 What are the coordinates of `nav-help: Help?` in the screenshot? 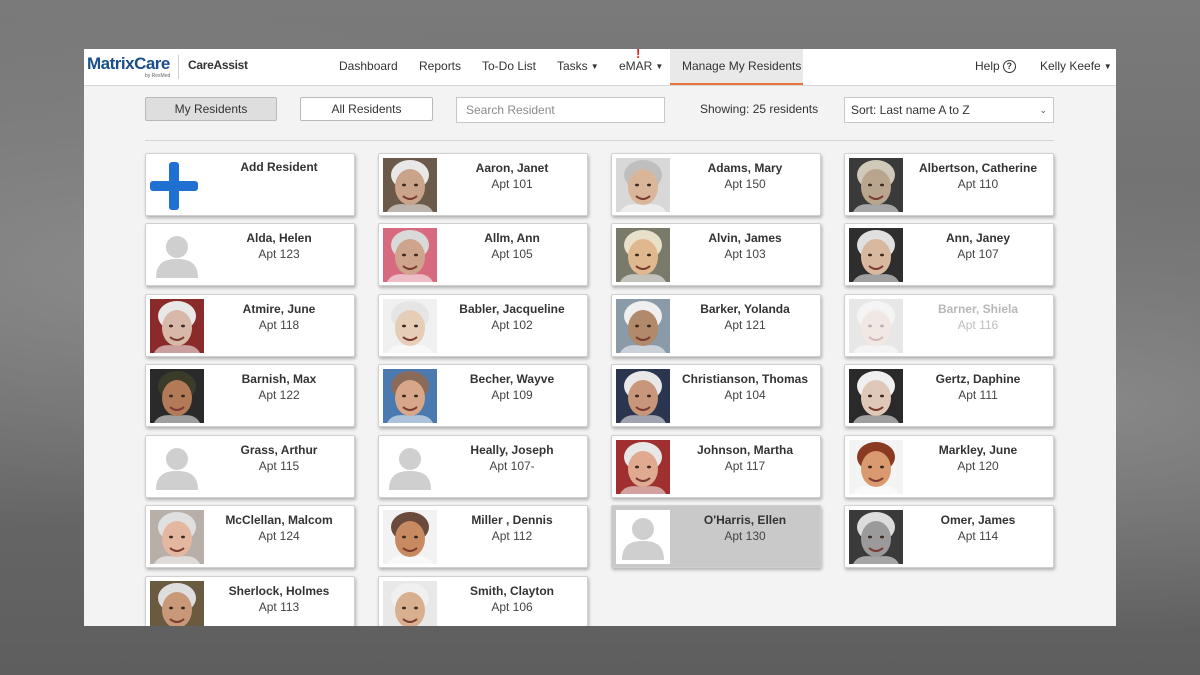 It's located at (995, 67).